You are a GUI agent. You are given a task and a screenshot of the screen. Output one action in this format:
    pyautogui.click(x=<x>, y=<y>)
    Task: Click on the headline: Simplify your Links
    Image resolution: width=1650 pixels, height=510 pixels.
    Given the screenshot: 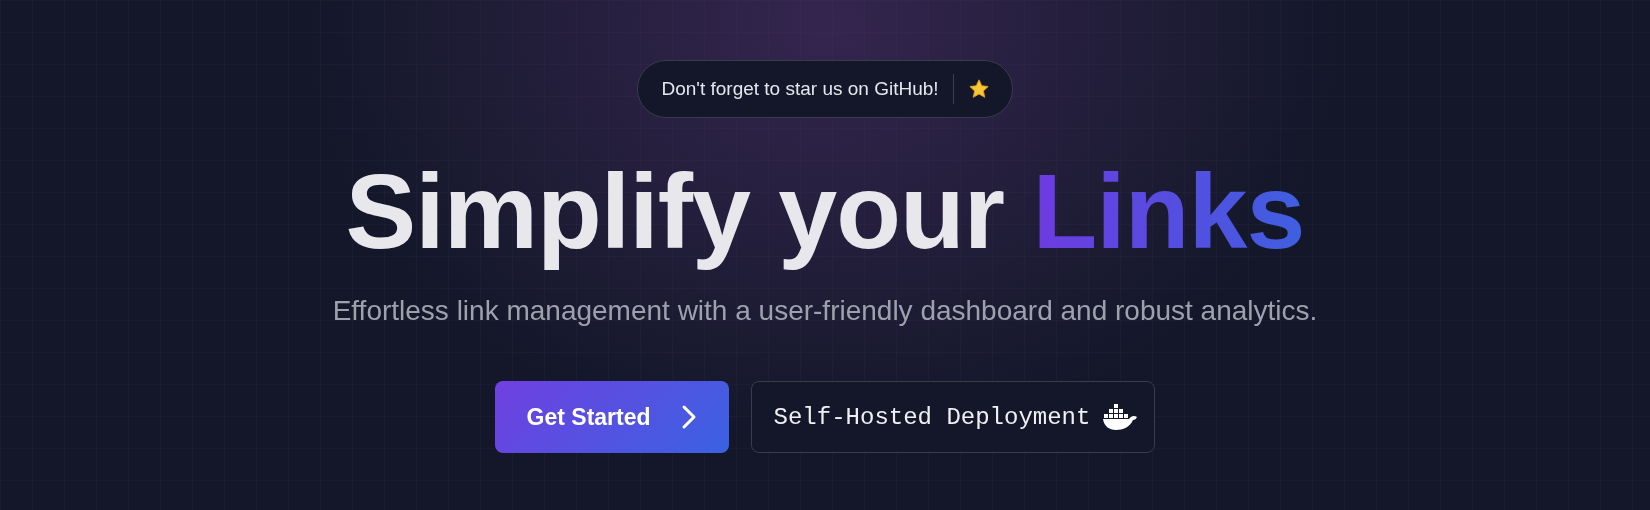 What is the action you would take?
    pyautogui.click(x=825, y=211)
    